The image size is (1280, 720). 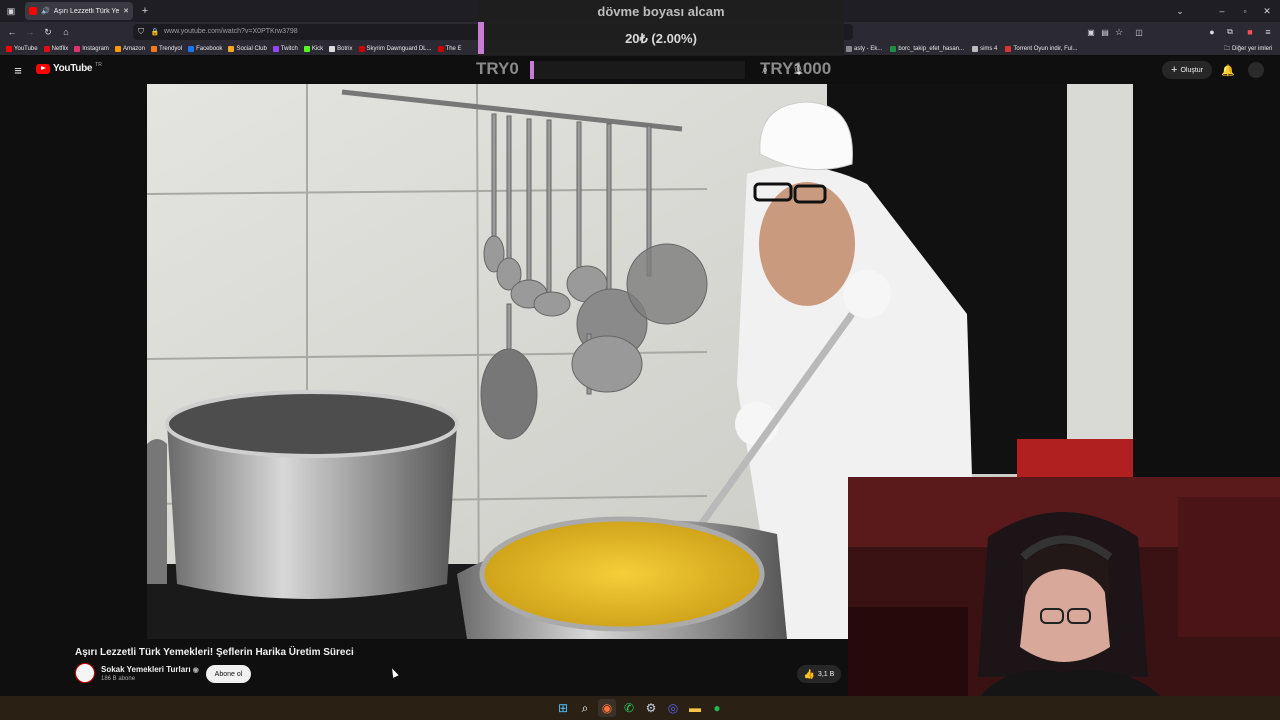 What do you see at coordinates (11, 11) in the screenshot?
I see `tab-overview-icon: ▣` at bounding box center [11, 11].